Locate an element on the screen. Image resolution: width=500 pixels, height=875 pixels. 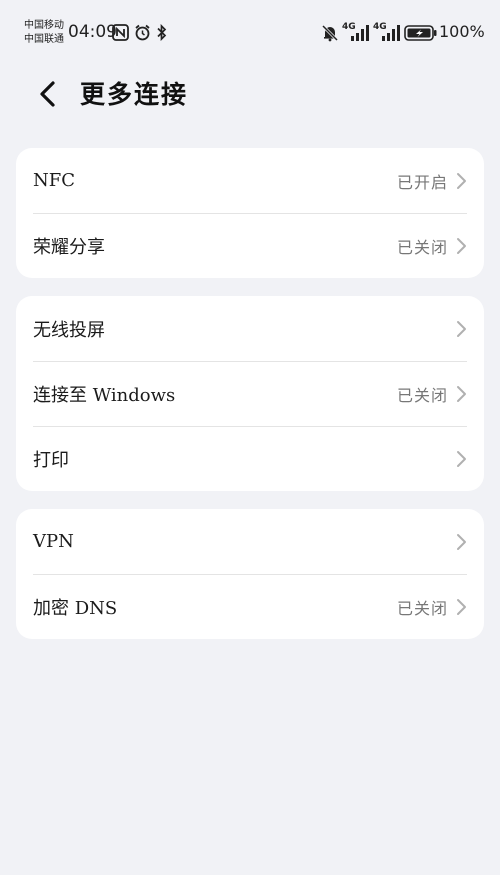
bluetooth-icon is located at coordinates (162, 32).